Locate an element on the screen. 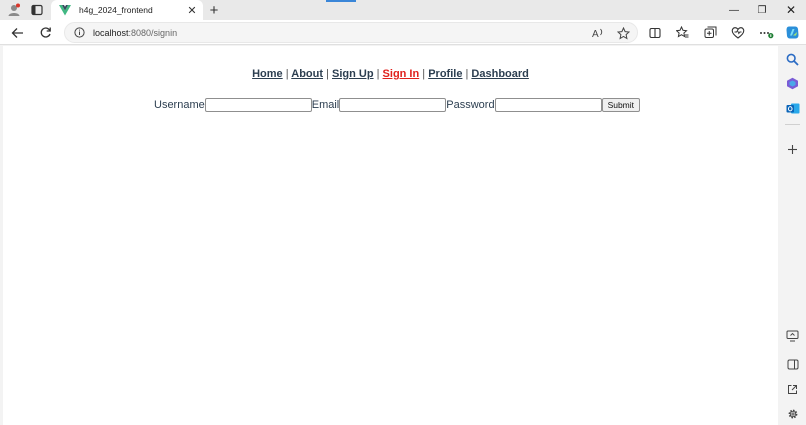  search-icon is located at coordinates (792, 59).